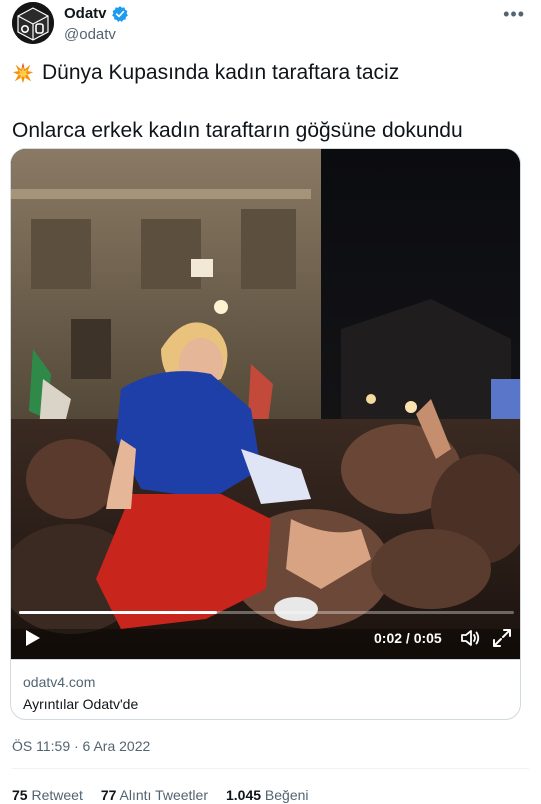 The image size is (541, 804). Describe the element at coordinates (270, 26) in the screenshot. I see `tweet-header: Odatv @odatv •••` at that location.